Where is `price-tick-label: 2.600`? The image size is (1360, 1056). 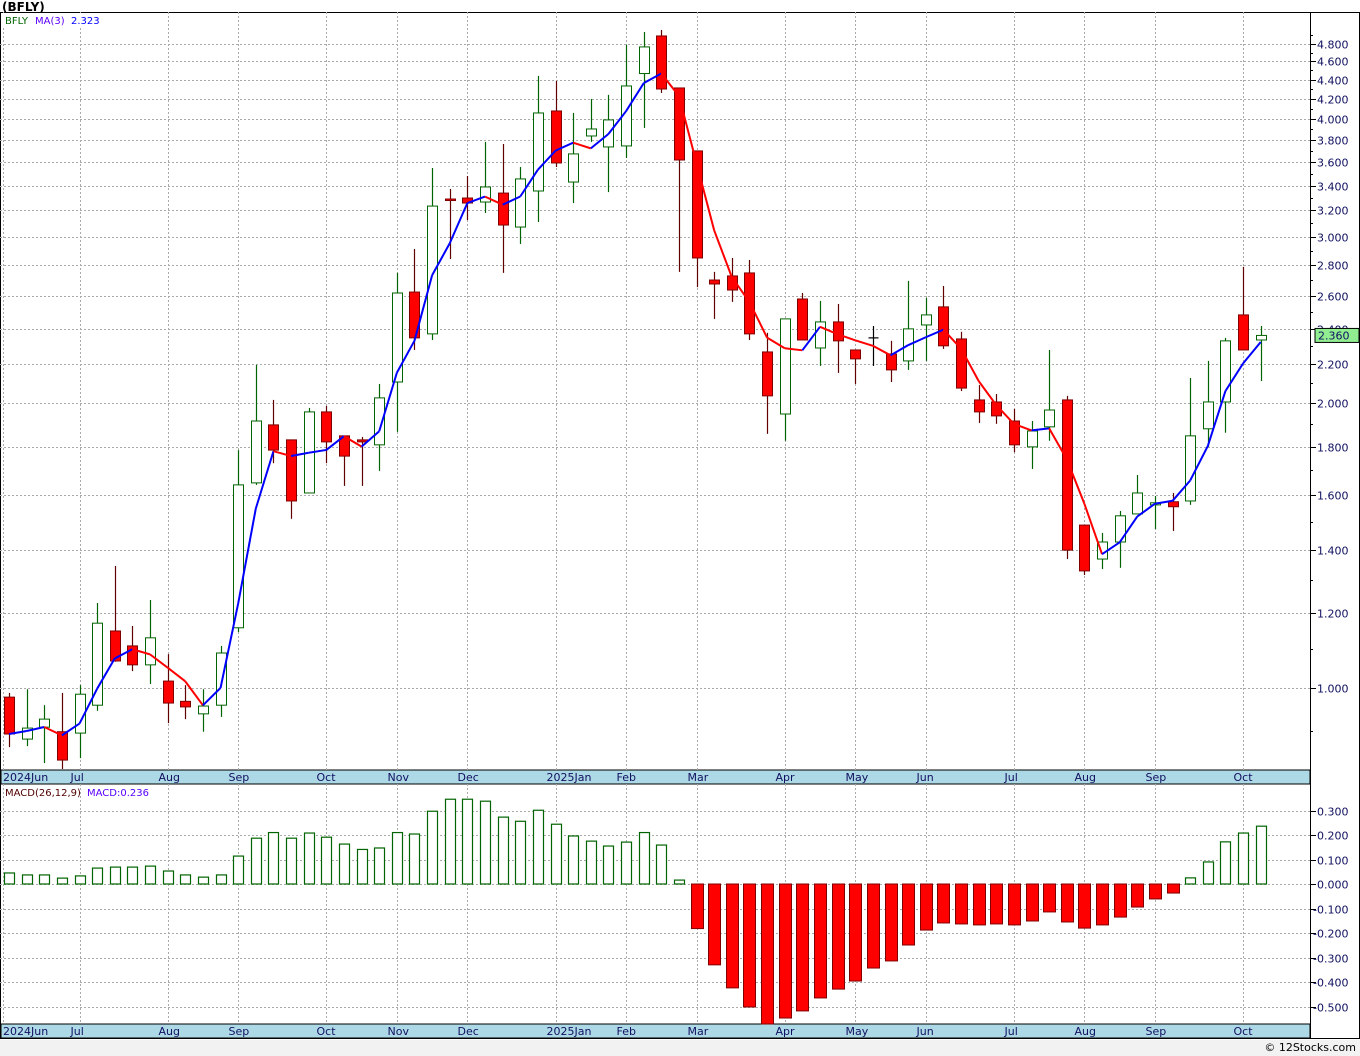 price-tick-label: 2.600 is located at coordinates (1333, 297).